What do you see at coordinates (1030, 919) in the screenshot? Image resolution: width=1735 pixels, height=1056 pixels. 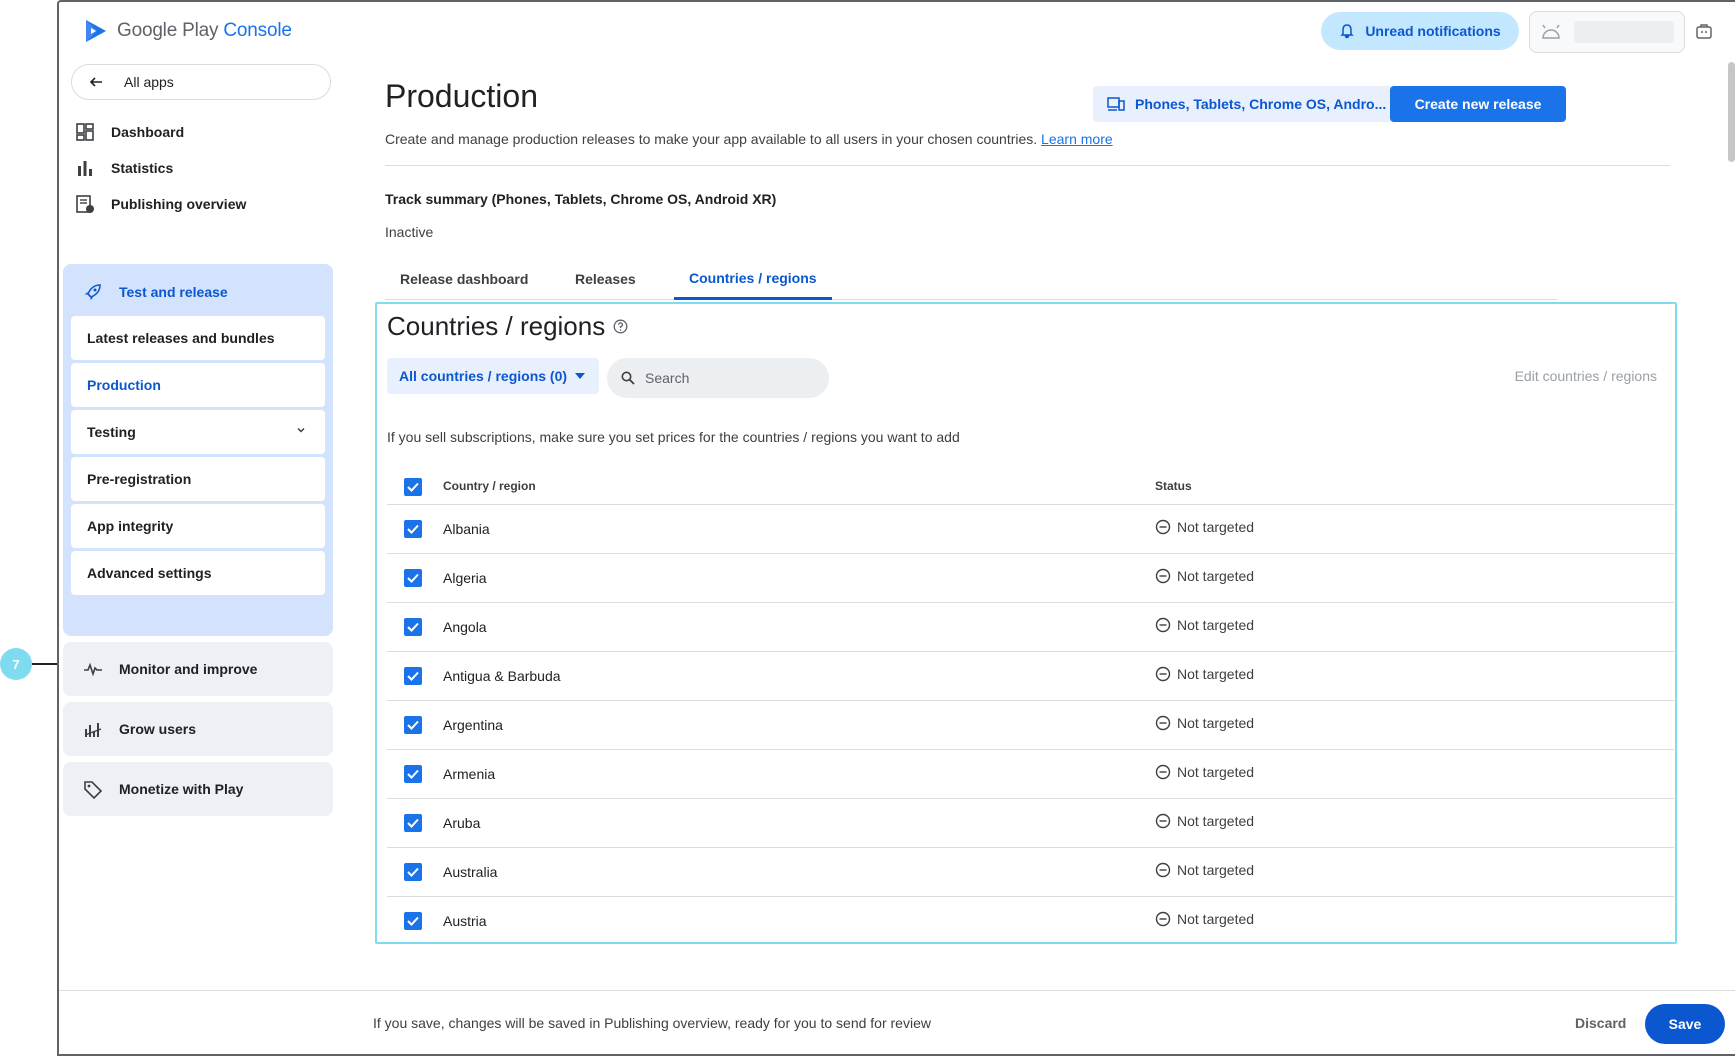 I see `table-row: Austria Not targeted` at bounding box center [1030, 919].